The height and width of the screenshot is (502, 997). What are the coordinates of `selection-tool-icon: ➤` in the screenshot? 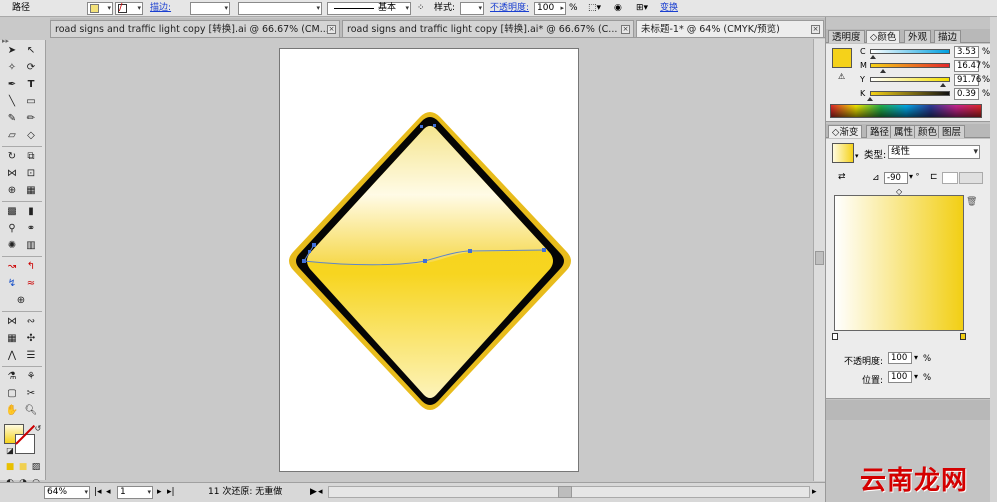 It's located at (12, 51).